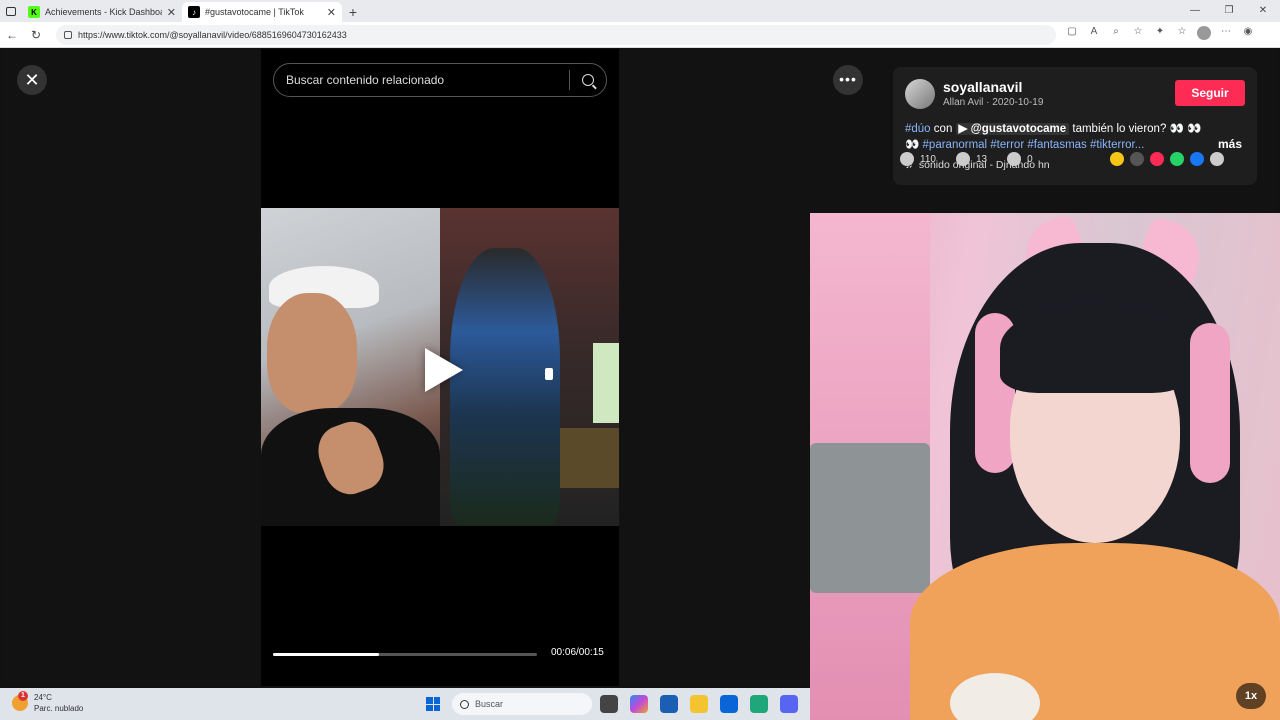 This screenshot has height=720, width=1280. I want to click on more-text-button: más, so click(1230, 144).